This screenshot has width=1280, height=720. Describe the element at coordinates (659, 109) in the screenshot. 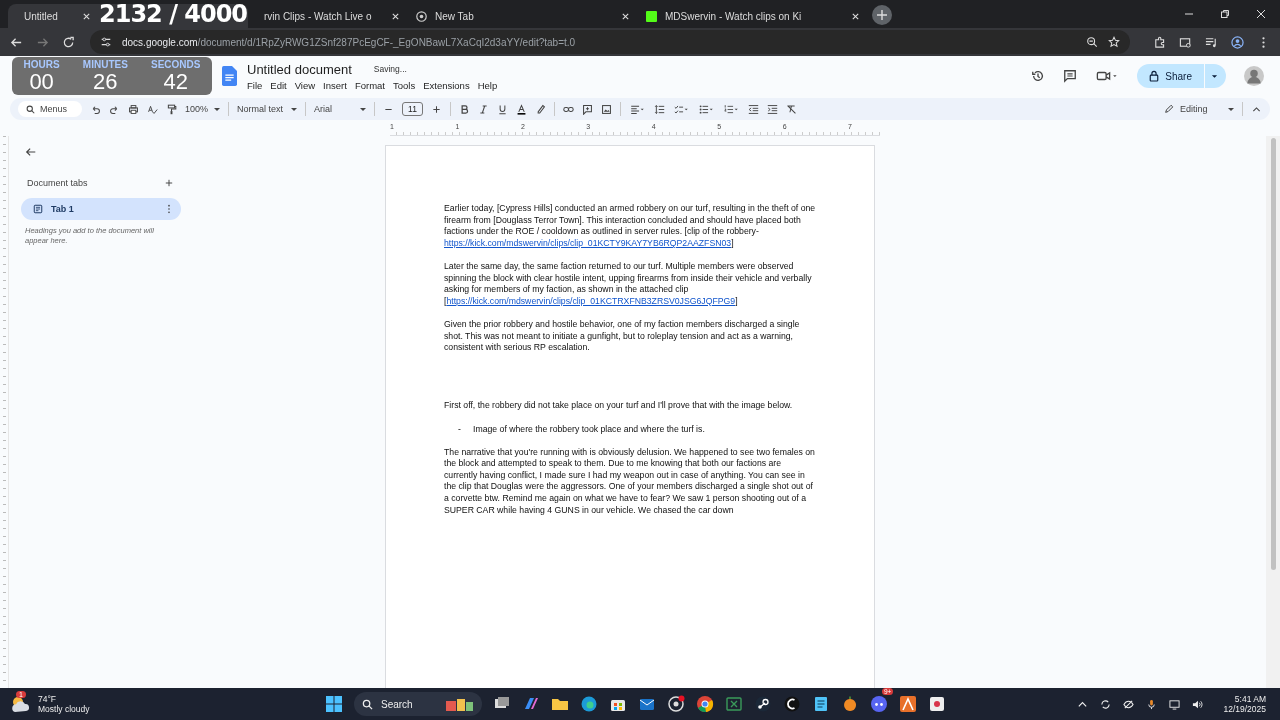

I see `line-spacing-icon` at that location.